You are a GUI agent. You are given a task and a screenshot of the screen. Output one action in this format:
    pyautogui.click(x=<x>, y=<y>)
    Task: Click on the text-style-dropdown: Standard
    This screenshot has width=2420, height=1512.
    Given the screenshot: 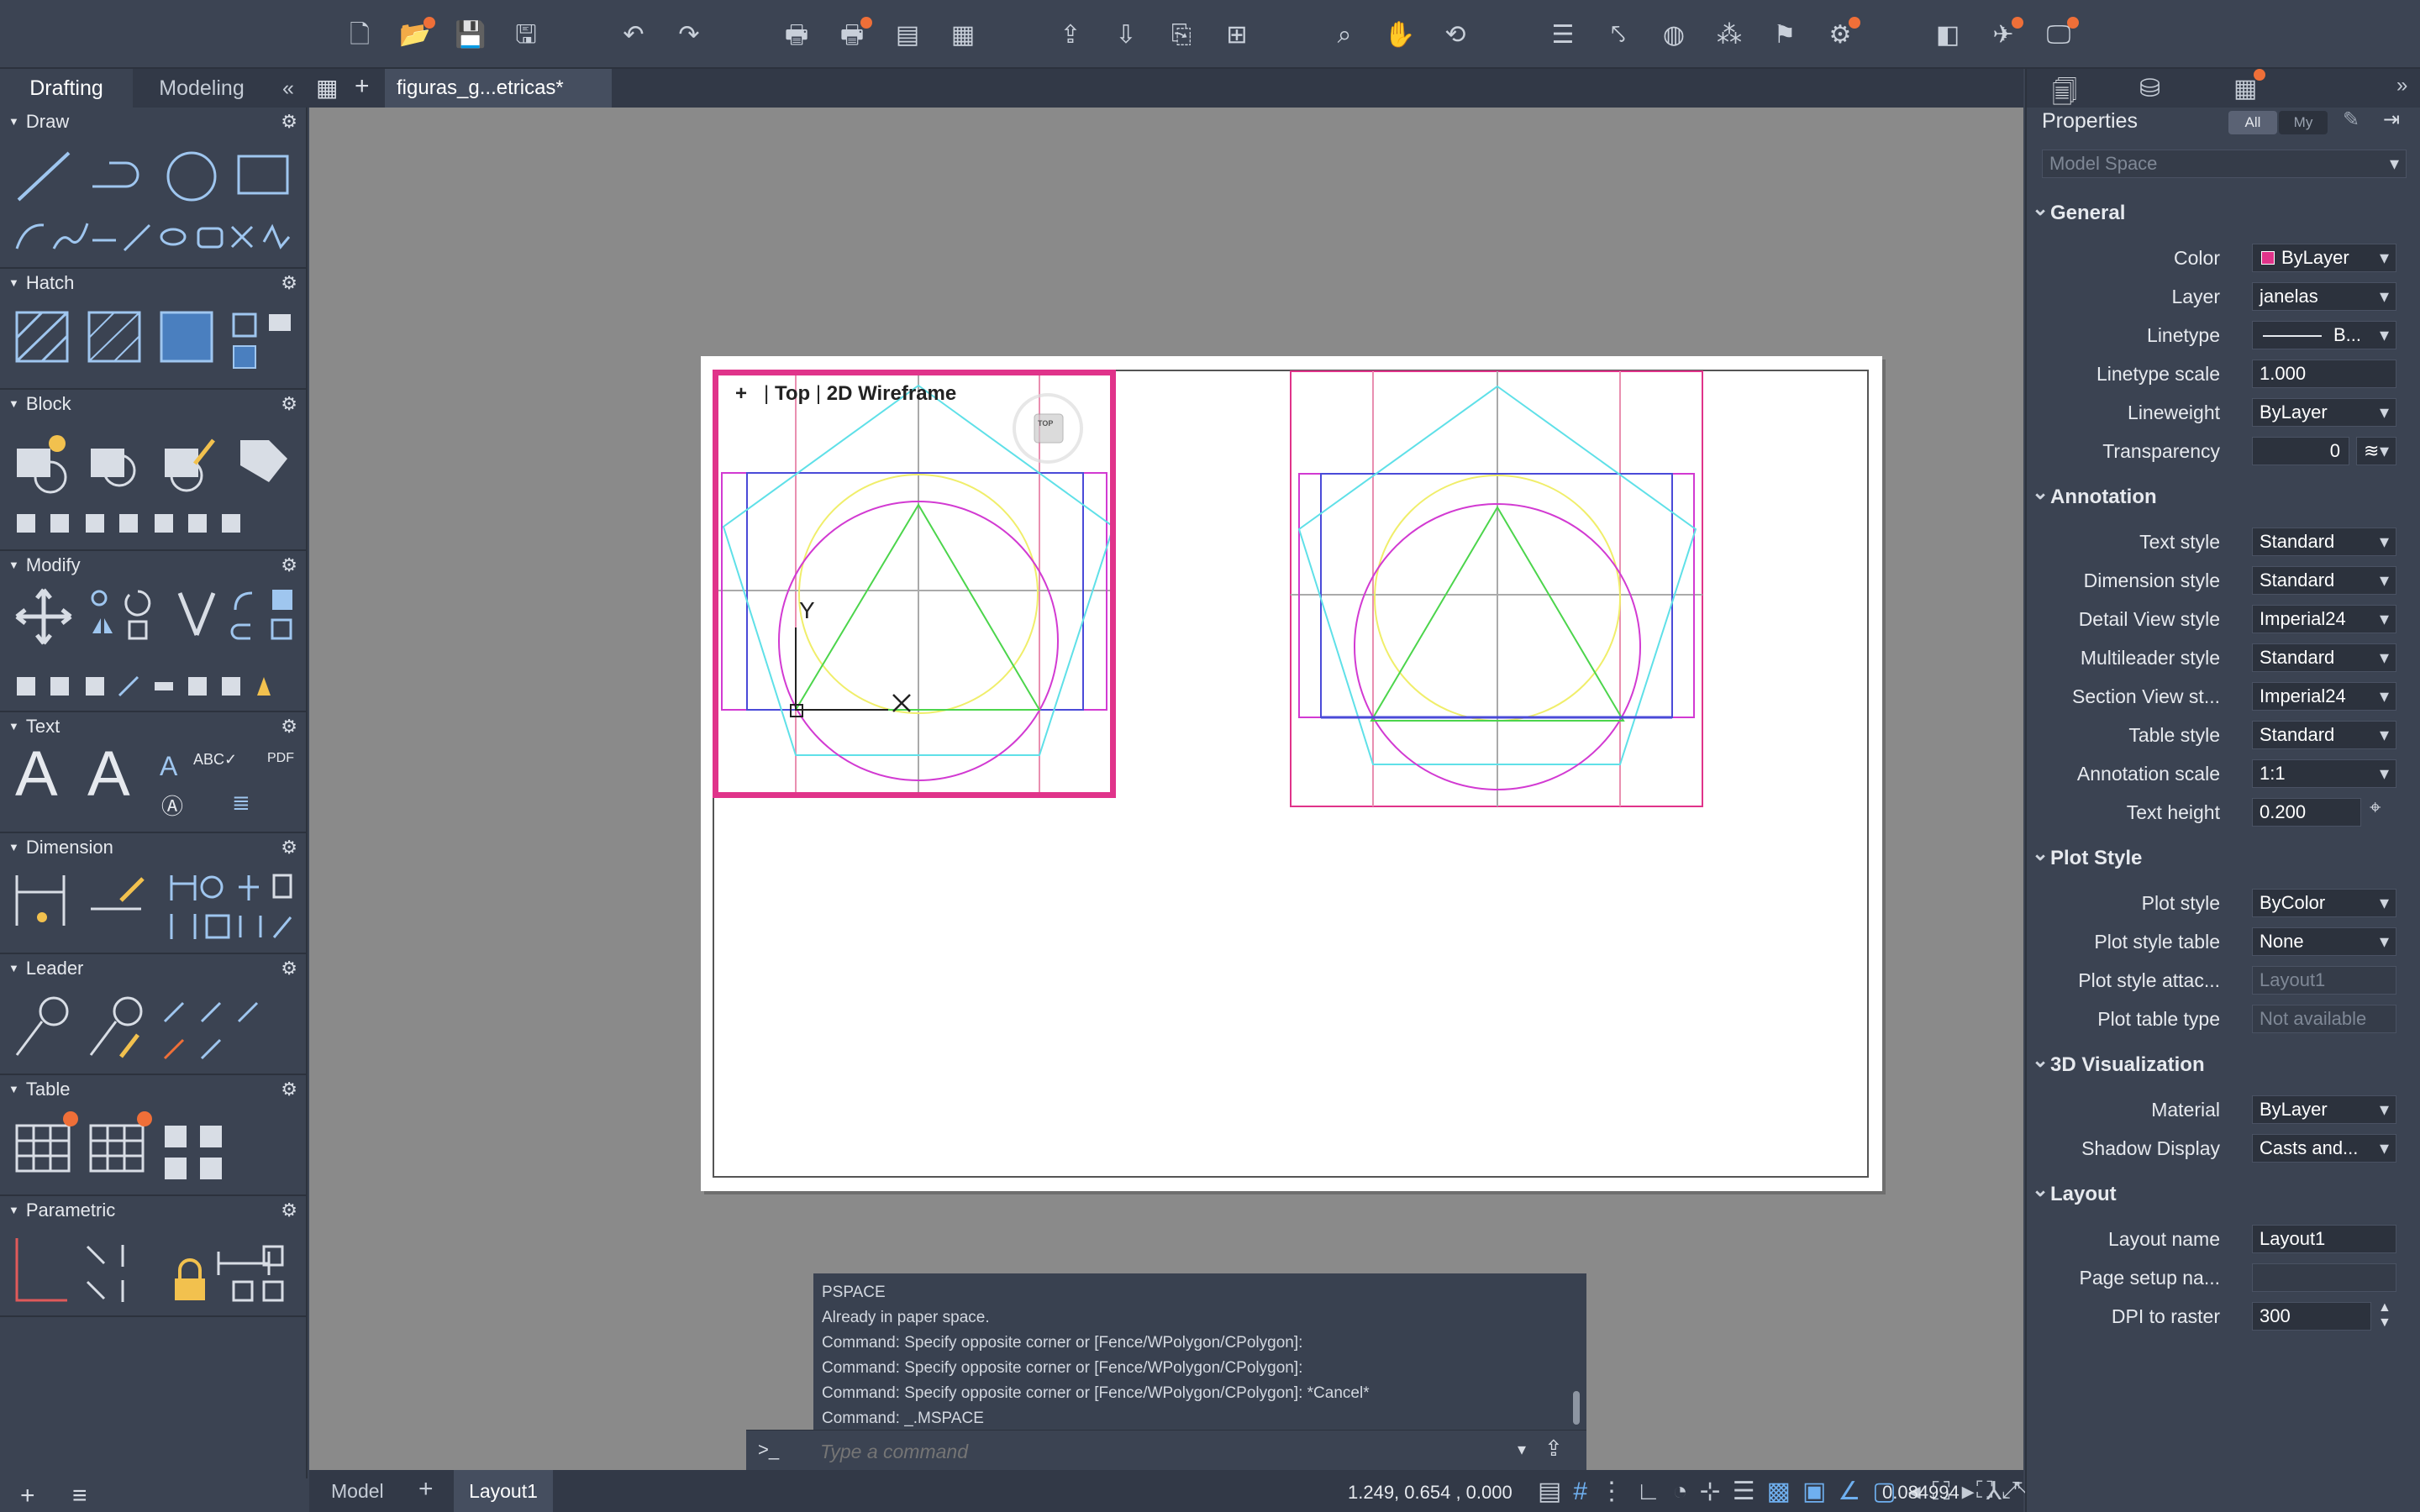 What is the action you would take?
    pyautogui.click(x=2324, y=542)
    